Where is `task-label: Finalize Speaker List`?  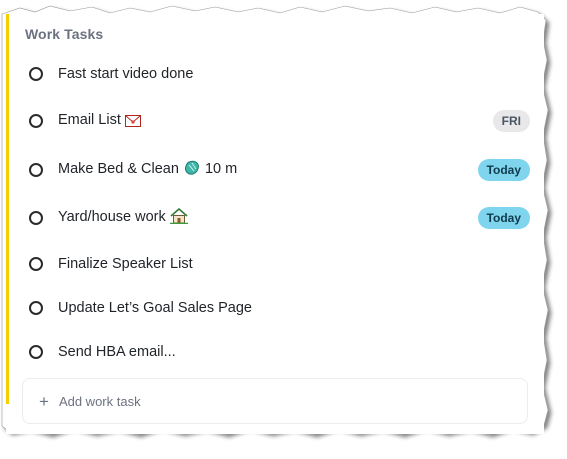
task-label: Finalize Speaker List is located at coordinates (125, 264).